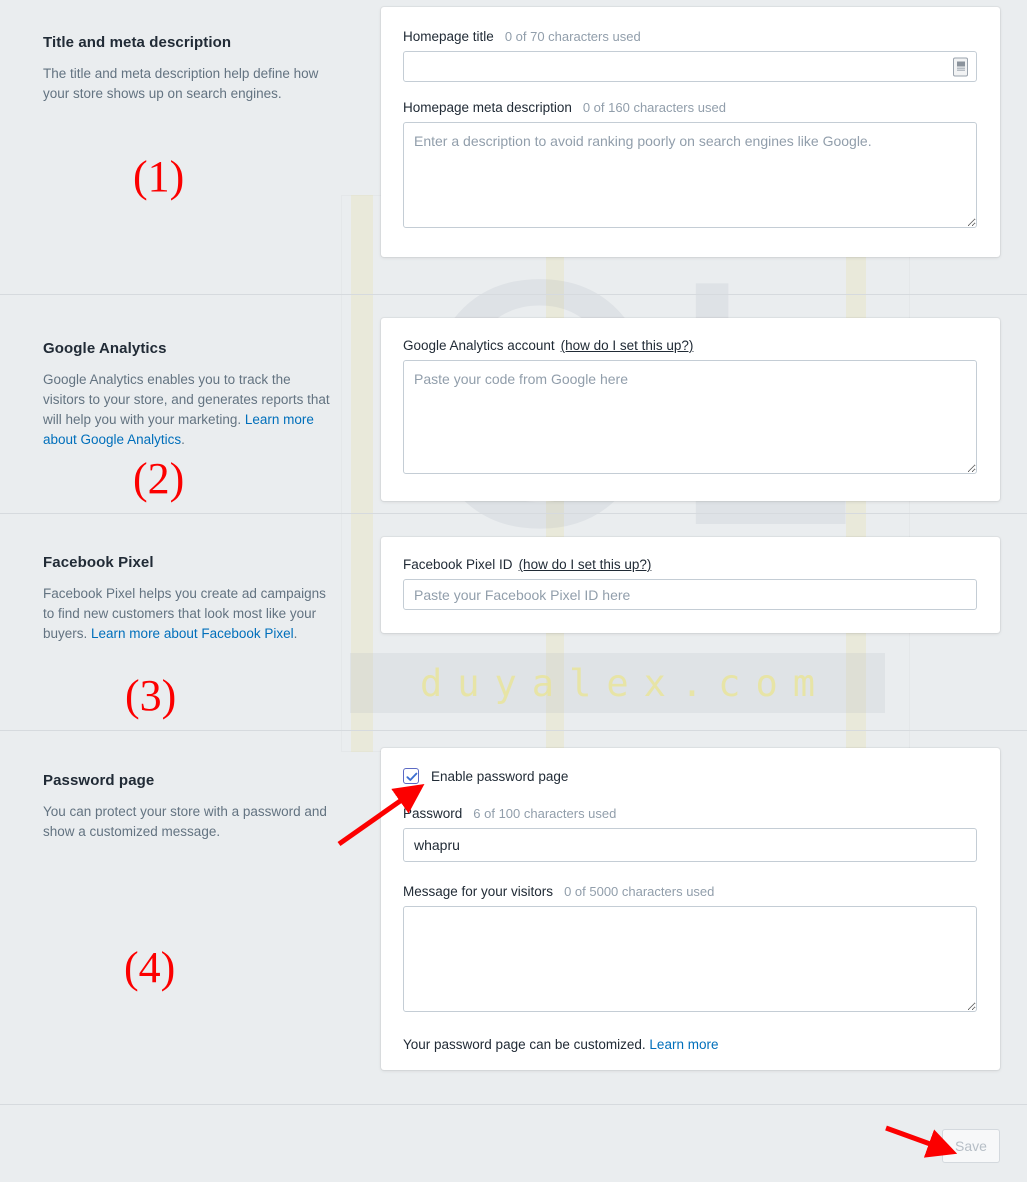 The height and width of the screenshot is (1182, 1027). What do you see at coordinates (683, 1044) in the screenshot?
I see `password-page-learn-more-link: Learn more` at bounding box center [683, 1044].